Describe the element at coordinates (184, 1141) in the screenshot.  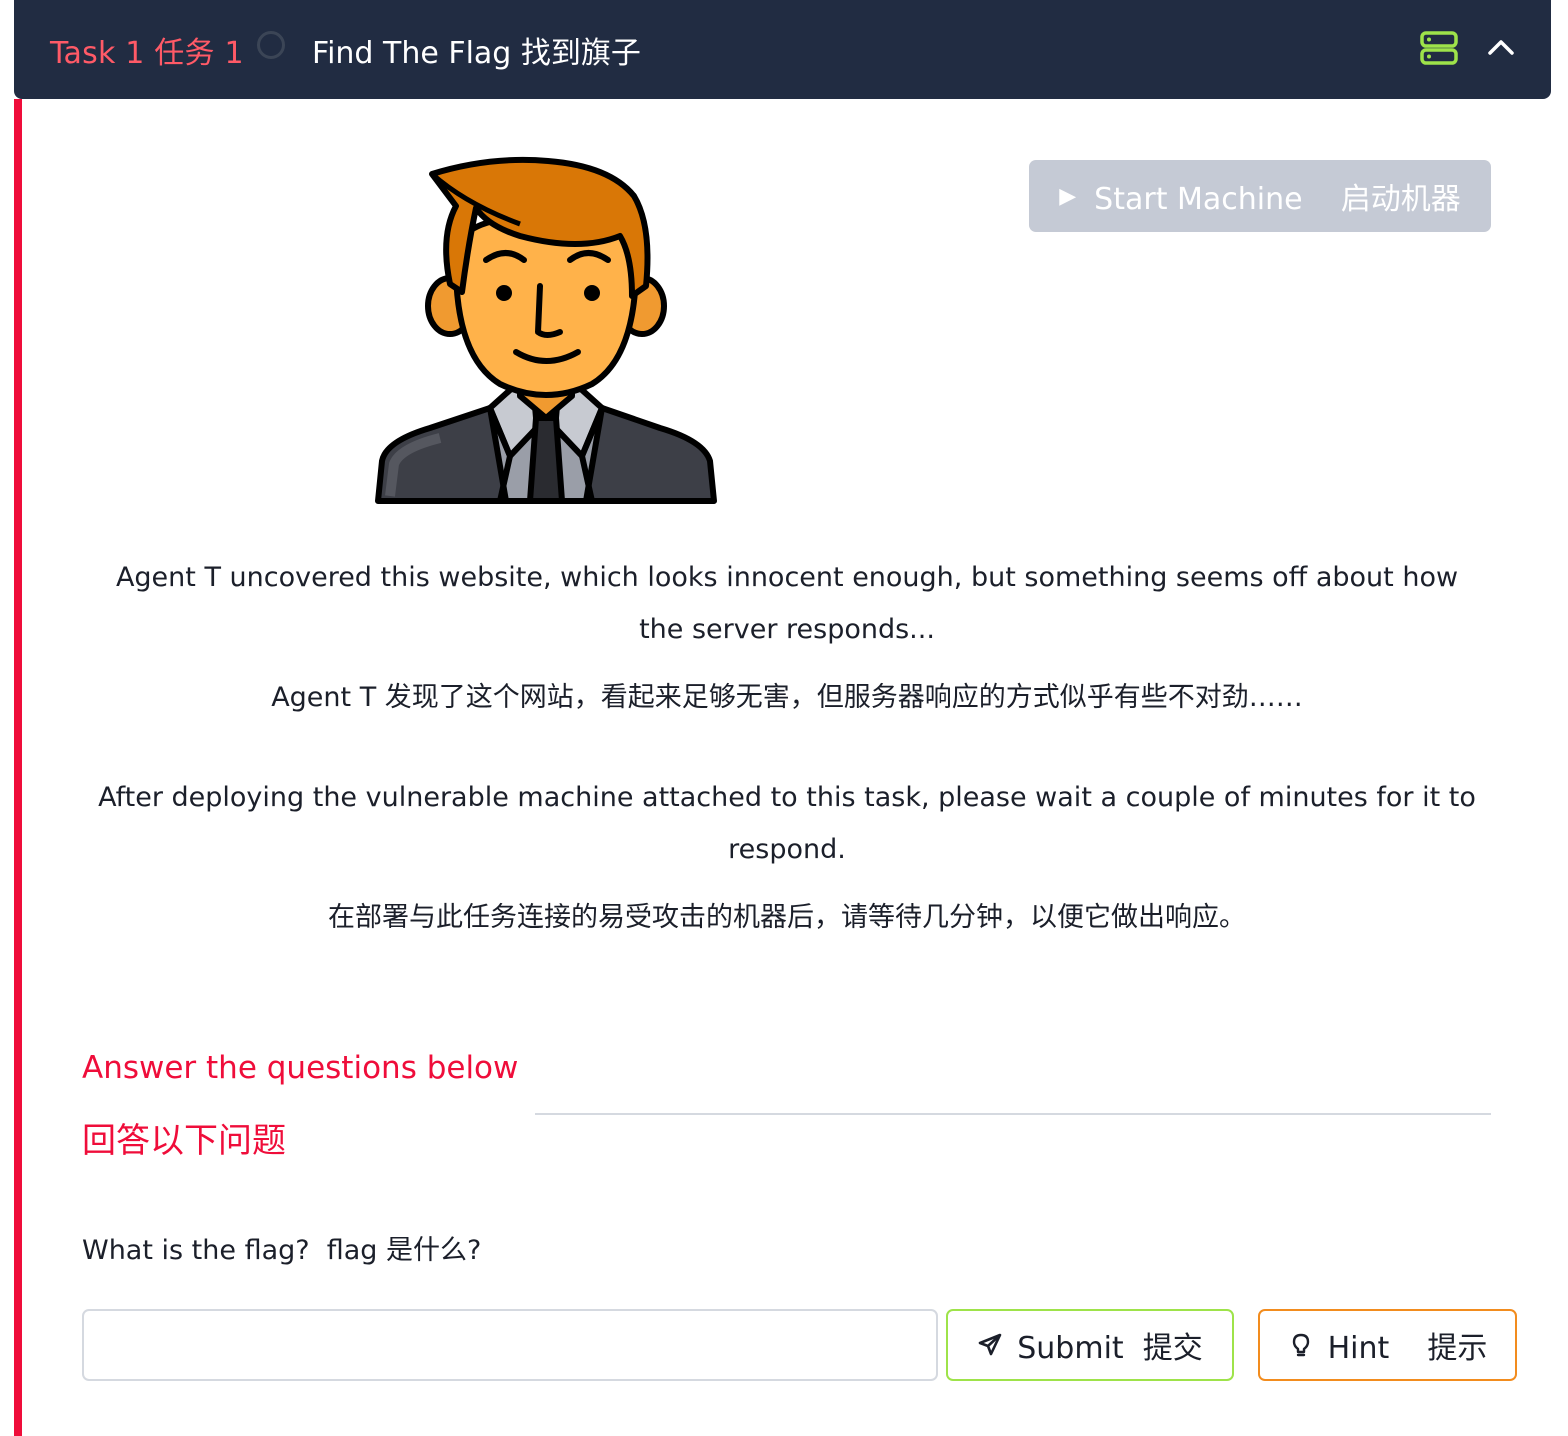
I see `answer-heading-zh: 回答以下问题` at that location.